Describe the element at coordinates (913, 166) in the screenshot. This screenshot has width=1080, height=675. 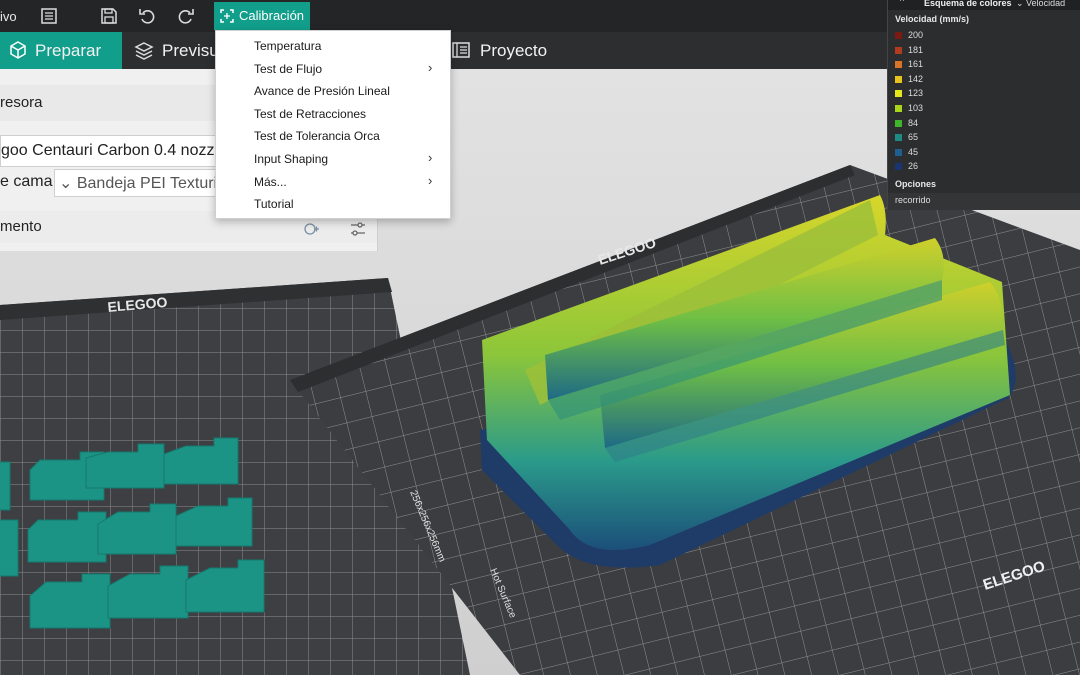
I see `legend-value: 26` at that location.